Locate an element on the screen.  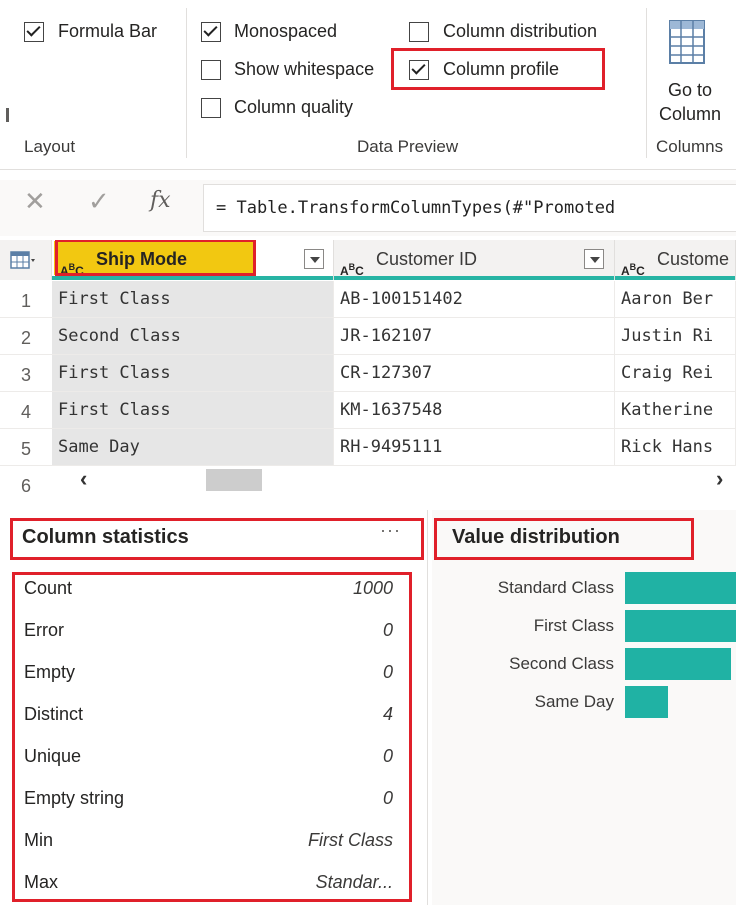
scroll-left-icon: ‹ is located at coordinates (83, 479).